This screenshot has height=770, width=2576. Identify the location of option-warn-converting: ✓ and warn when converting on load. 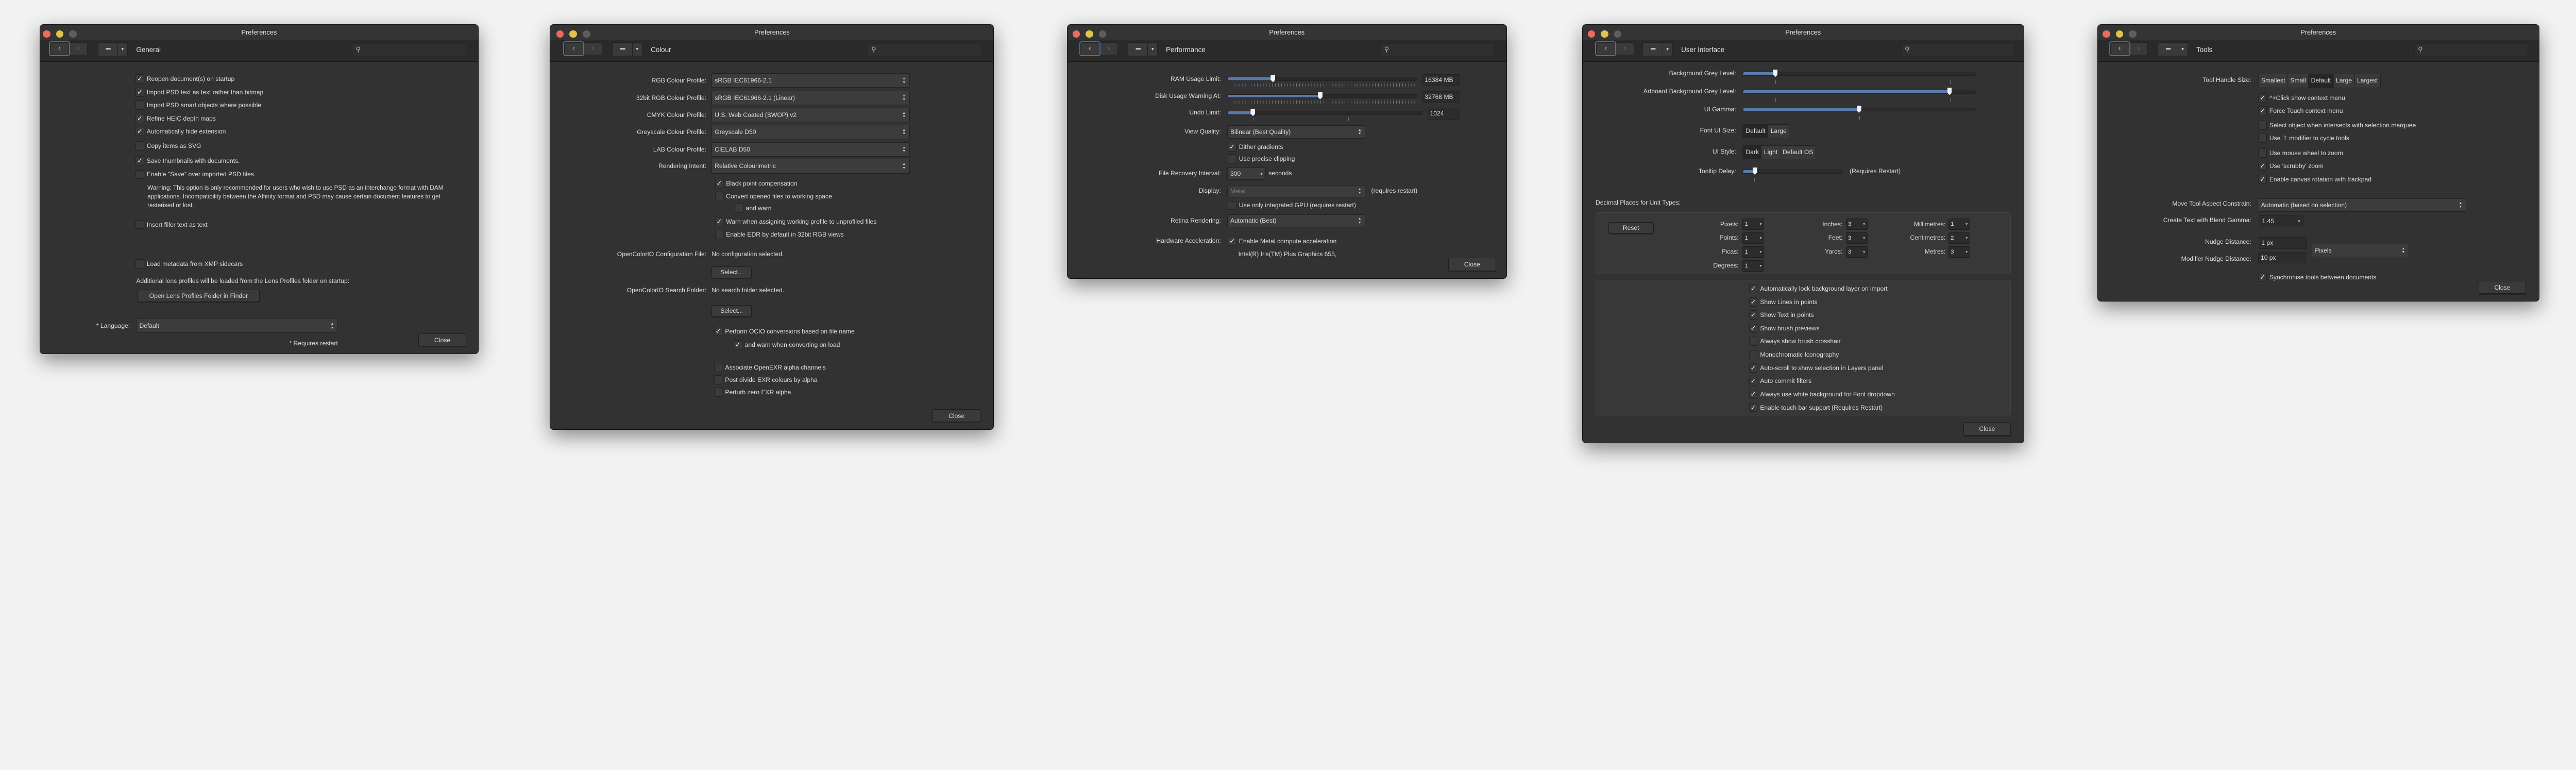
(786, 344).